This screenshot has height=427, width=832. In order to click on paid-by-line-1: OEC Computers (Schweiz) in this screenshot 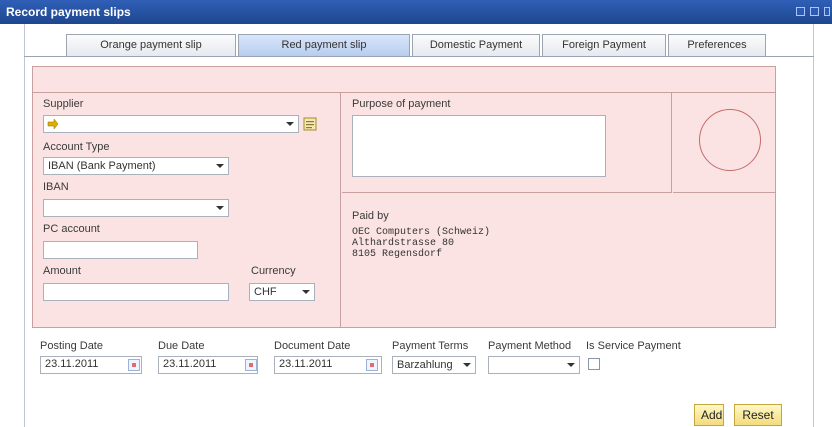, I will do `click(421, 232)`.